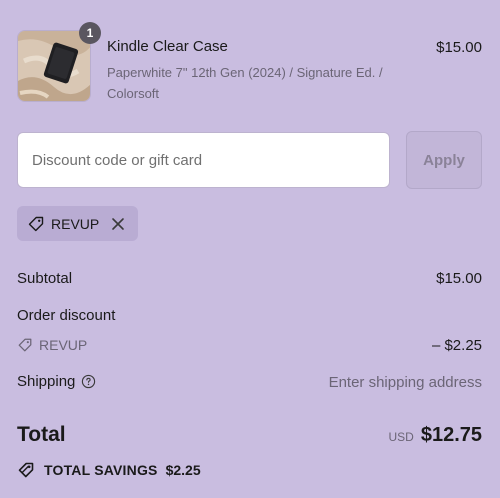 The image size is (500, 498). What do you see at coordinates (118, 224) in the screenshot?
I see `close-icon` at bounding box center [118, 224].